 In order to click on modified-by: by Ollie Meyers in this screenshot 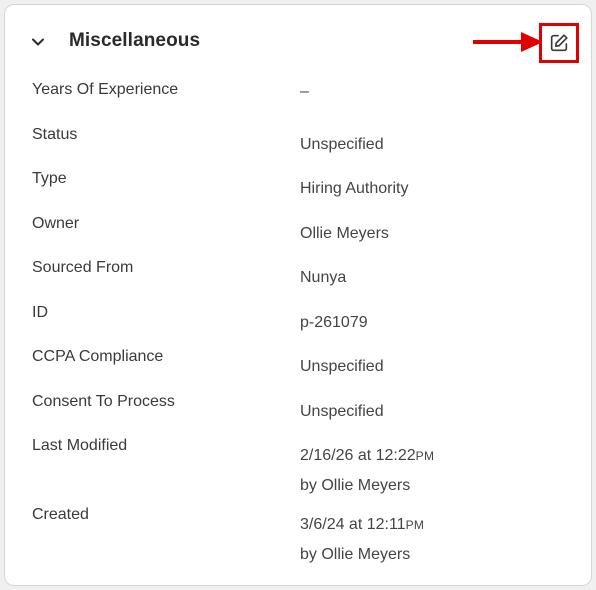, I will do `click(355, 485)`.